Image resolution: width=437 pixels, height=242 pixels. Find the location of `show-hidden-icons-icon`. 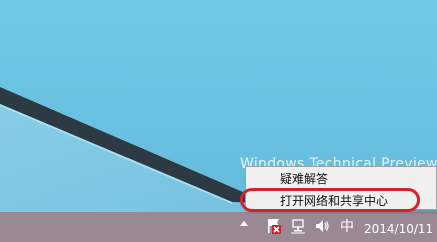

show-hidden-icons-icon is located at coordinates (244, 223).